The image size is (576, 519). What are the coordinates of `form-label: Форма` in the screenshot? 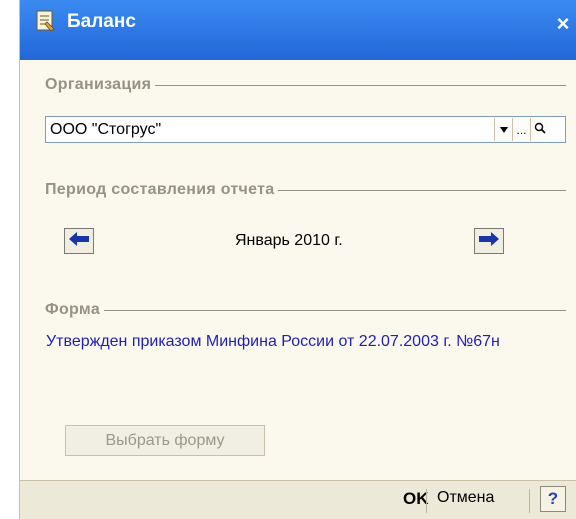 It's located at (73, 309).